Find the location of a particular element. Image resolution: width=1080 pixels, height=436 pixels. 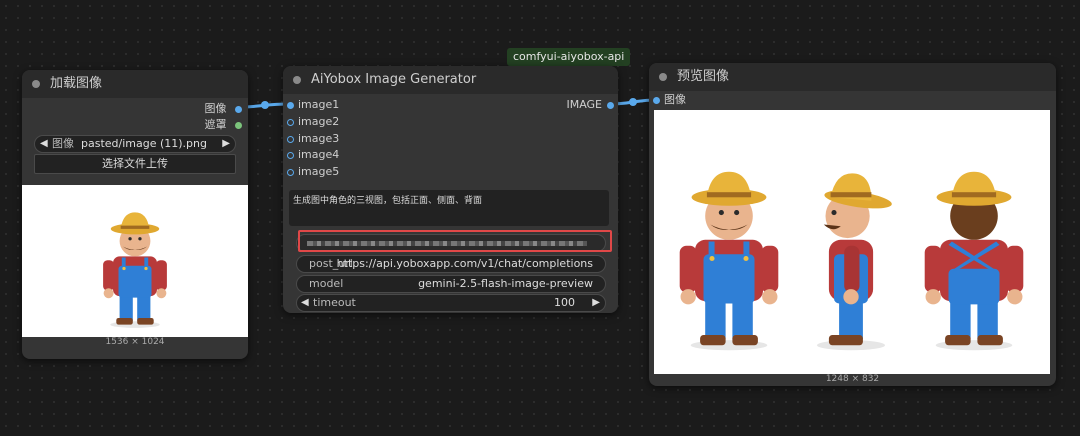

input-image3: image3 is located at coordinates (313, 139).